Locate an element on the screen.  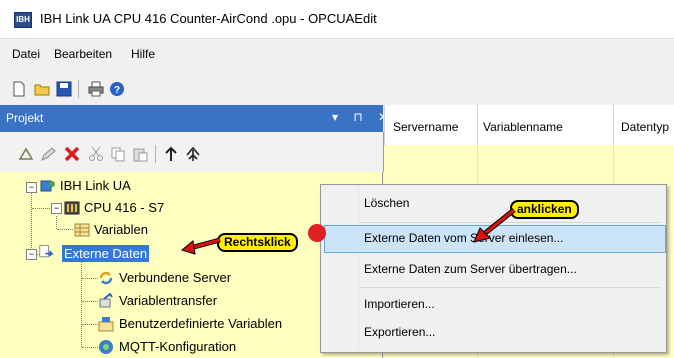
save-icon is located at coordinates (64, 89).